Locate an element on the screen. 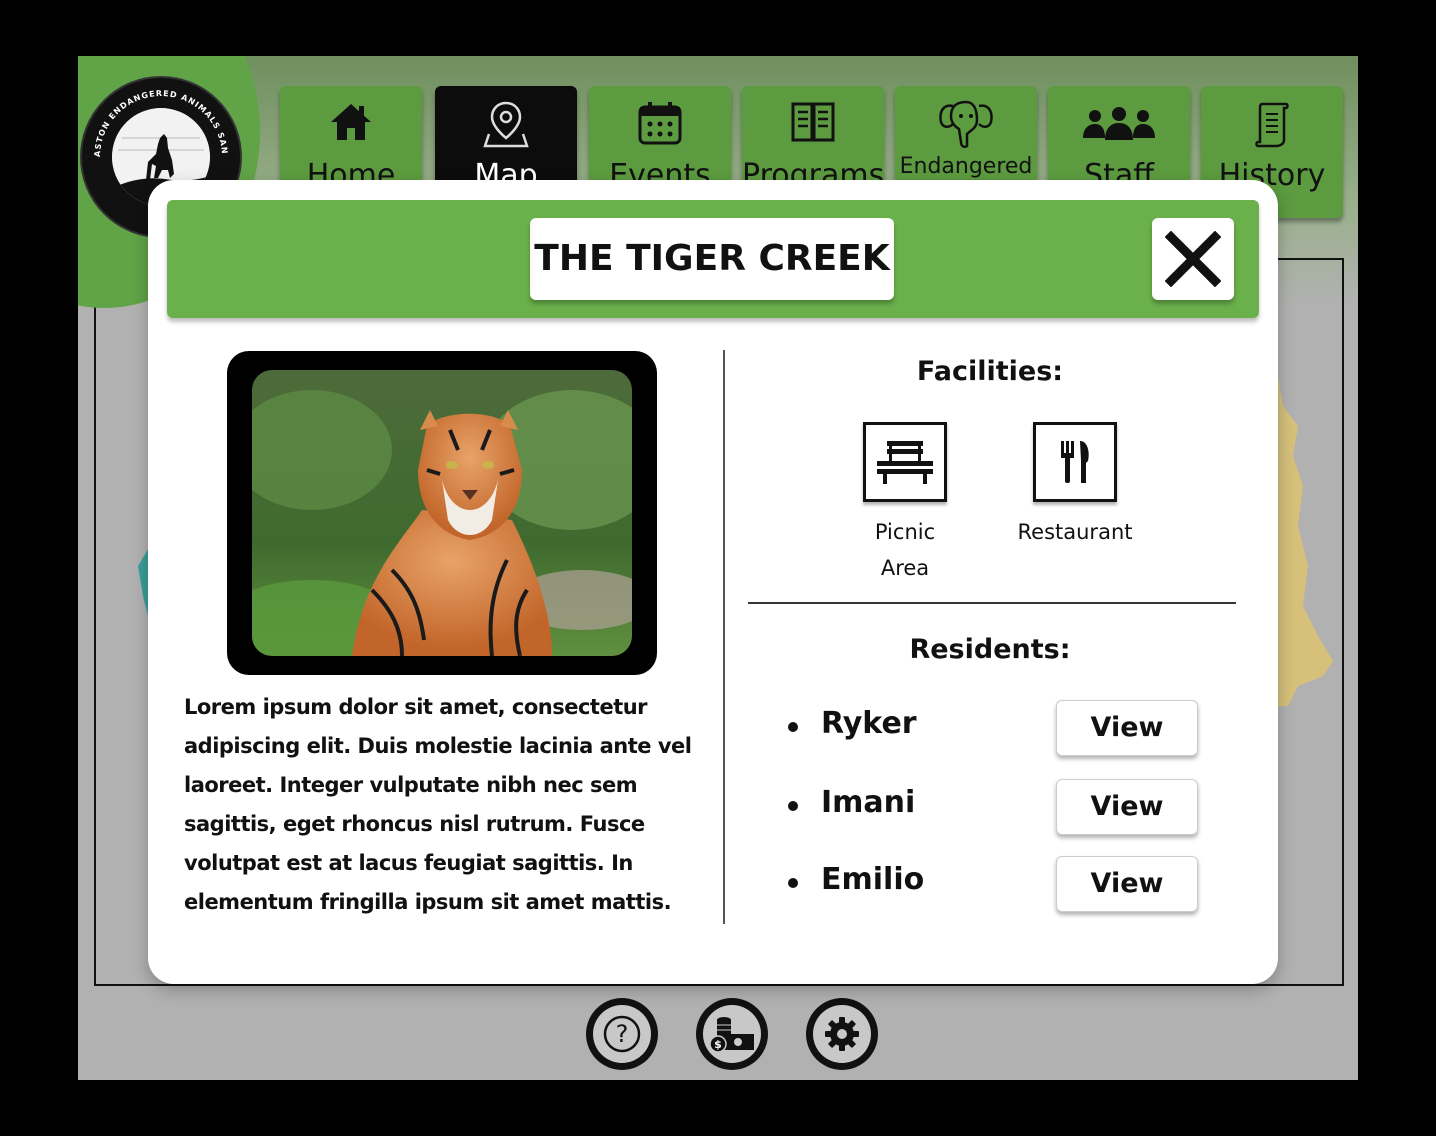  resident-name: Ryker is located at coordinates (869, 723).